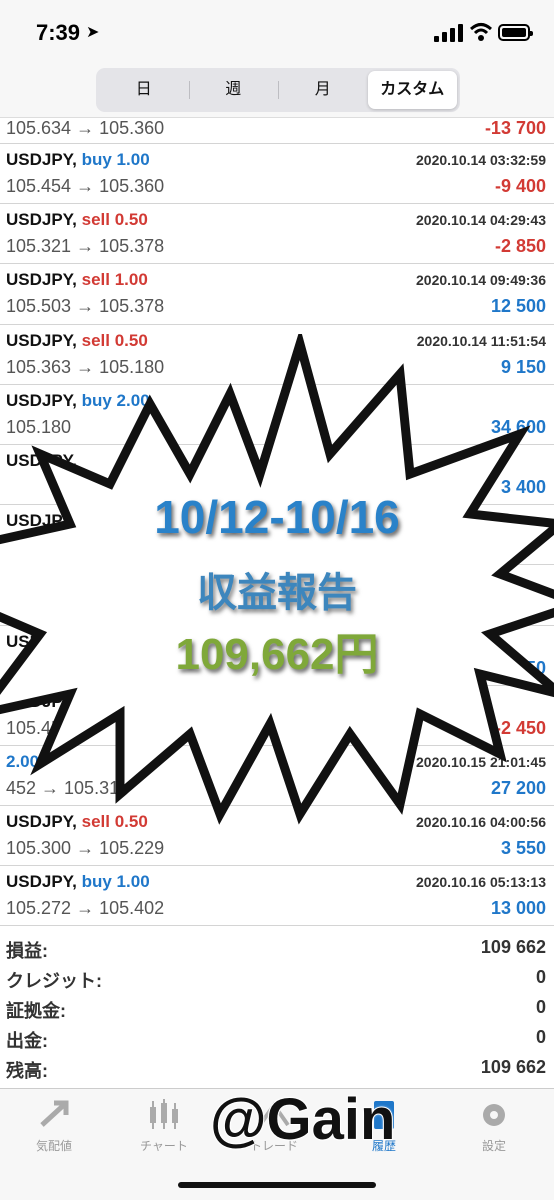 This screenshot has width=554, height=1200. What do you see at coordinates (518, 908) in the screenshot?
I see `profit-value: 13 000` at bounding box center [518, 908].